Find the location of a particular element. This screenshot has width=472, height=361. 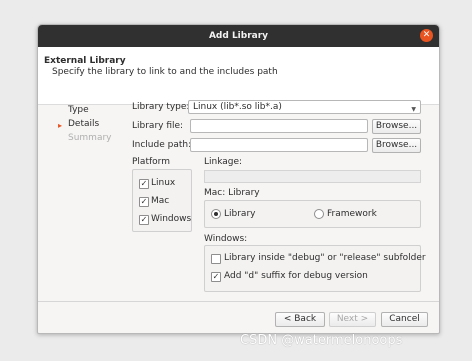

windows-checkbox: ✓ is located at coordinates (144, 220).